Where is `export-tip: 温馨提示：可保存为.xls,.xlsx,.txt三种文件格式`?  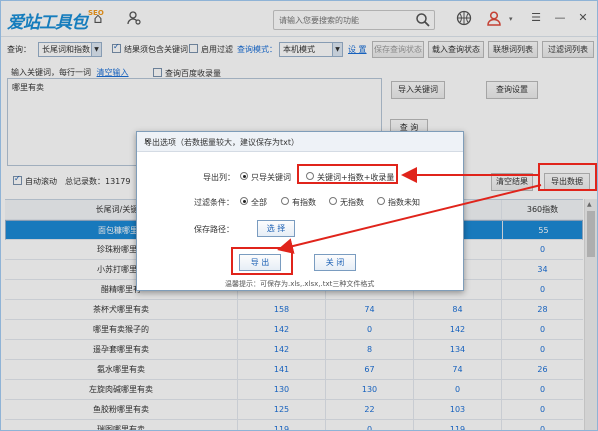 export-tip: 温馨提示：可保存为.xls,.xlsx,.txt三种文件格式 is located at coordinates (300, 284).